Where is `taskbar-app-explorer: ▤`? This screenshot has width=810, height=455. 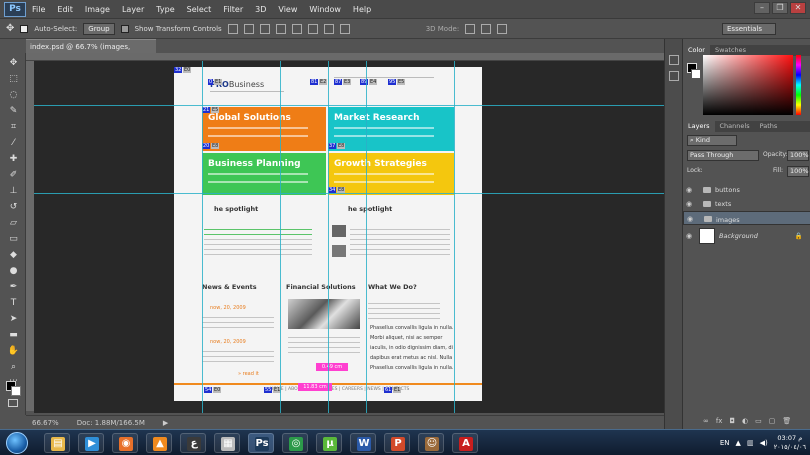
taskbar-app-explorer: ▤ is located at coordinates (57, 443).